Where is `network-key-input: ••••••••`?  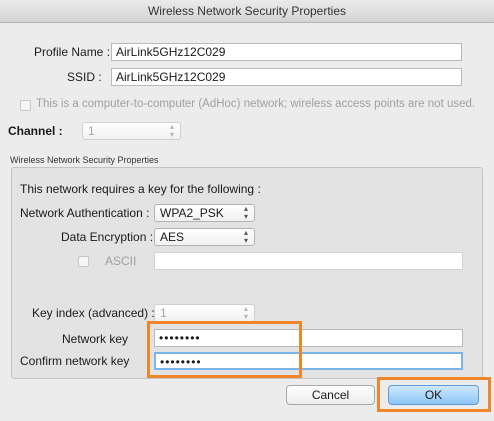
network-key-input: •••••••• is located at coordinates (308, 338).